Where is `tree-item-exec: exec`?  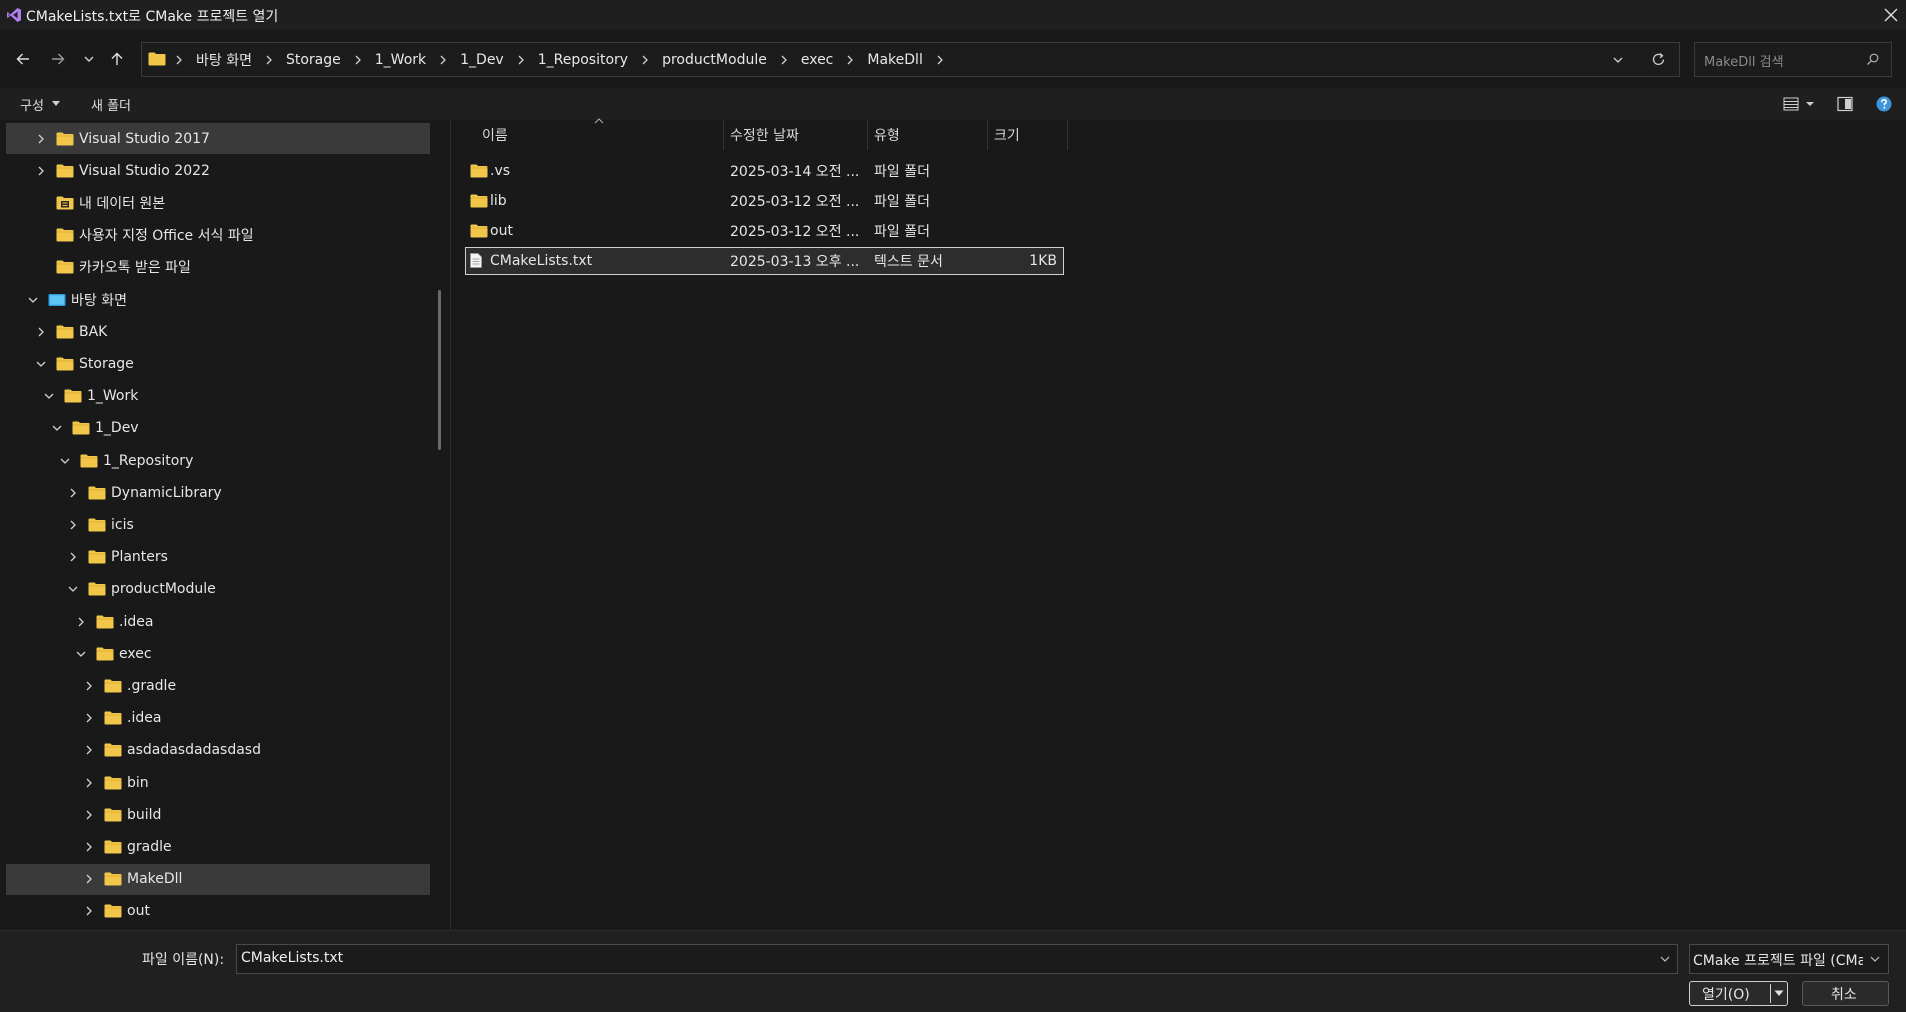
tree-item-exec: exec is located at coordinates (218, 653).